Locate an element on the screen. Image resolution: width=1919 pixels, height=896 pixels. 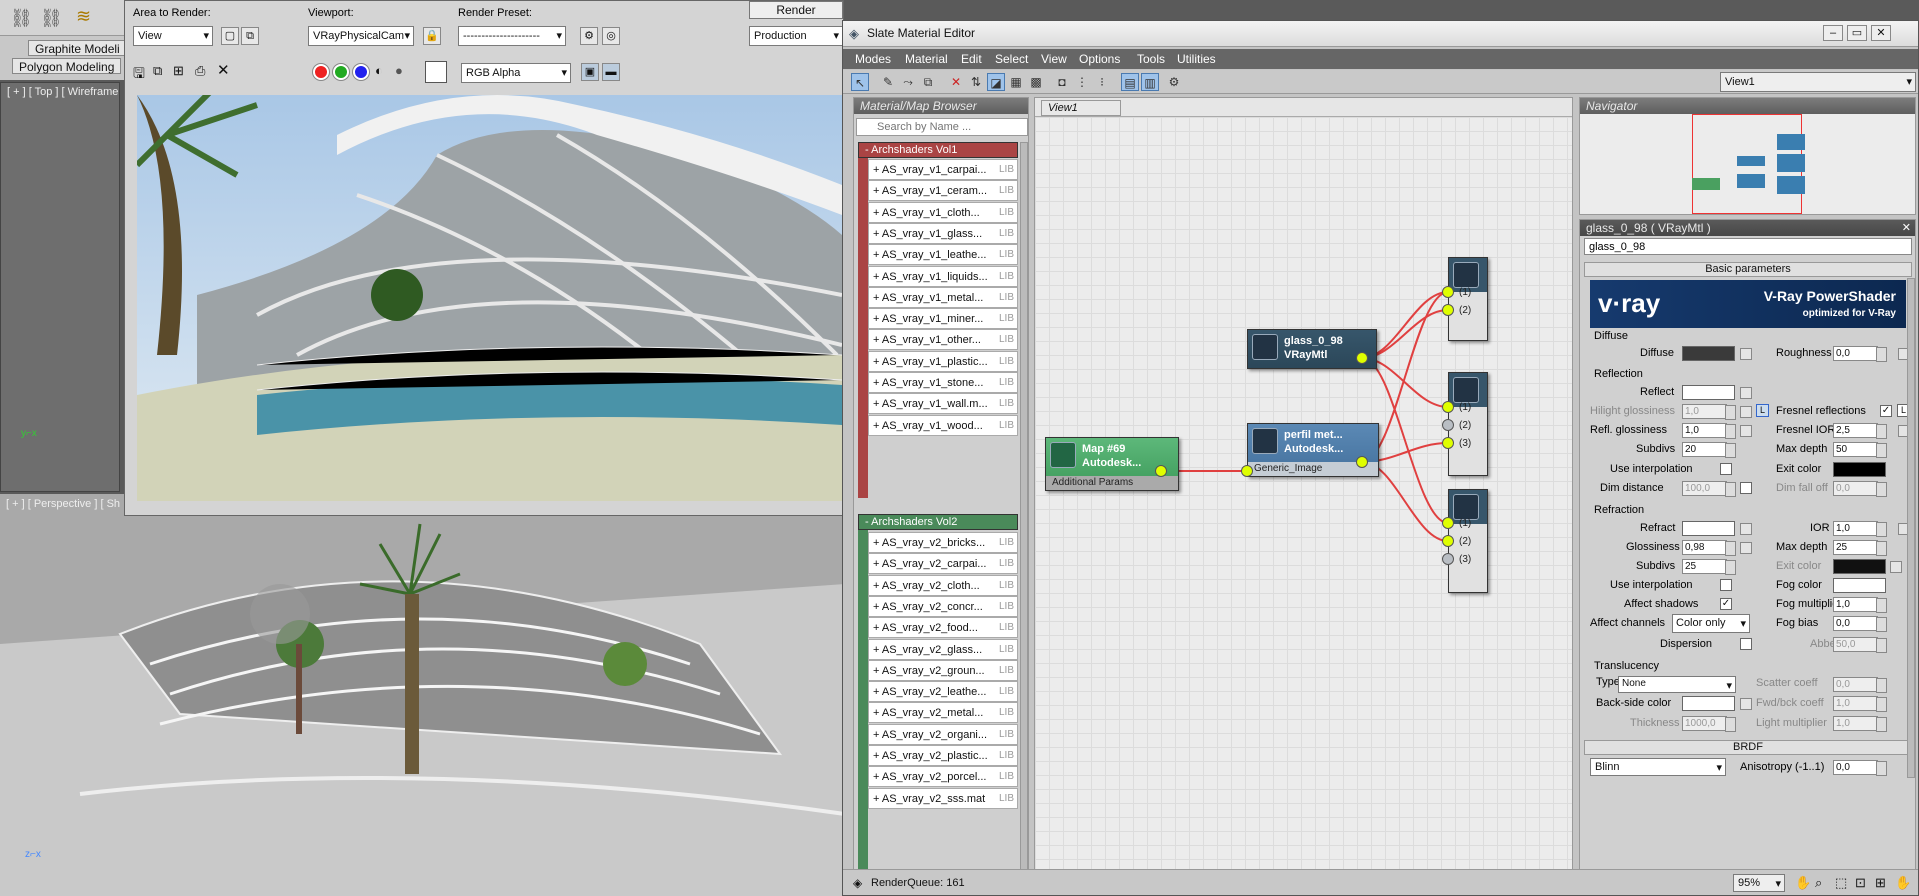
perfil-output-socket is located at coordinates (1362, 462).